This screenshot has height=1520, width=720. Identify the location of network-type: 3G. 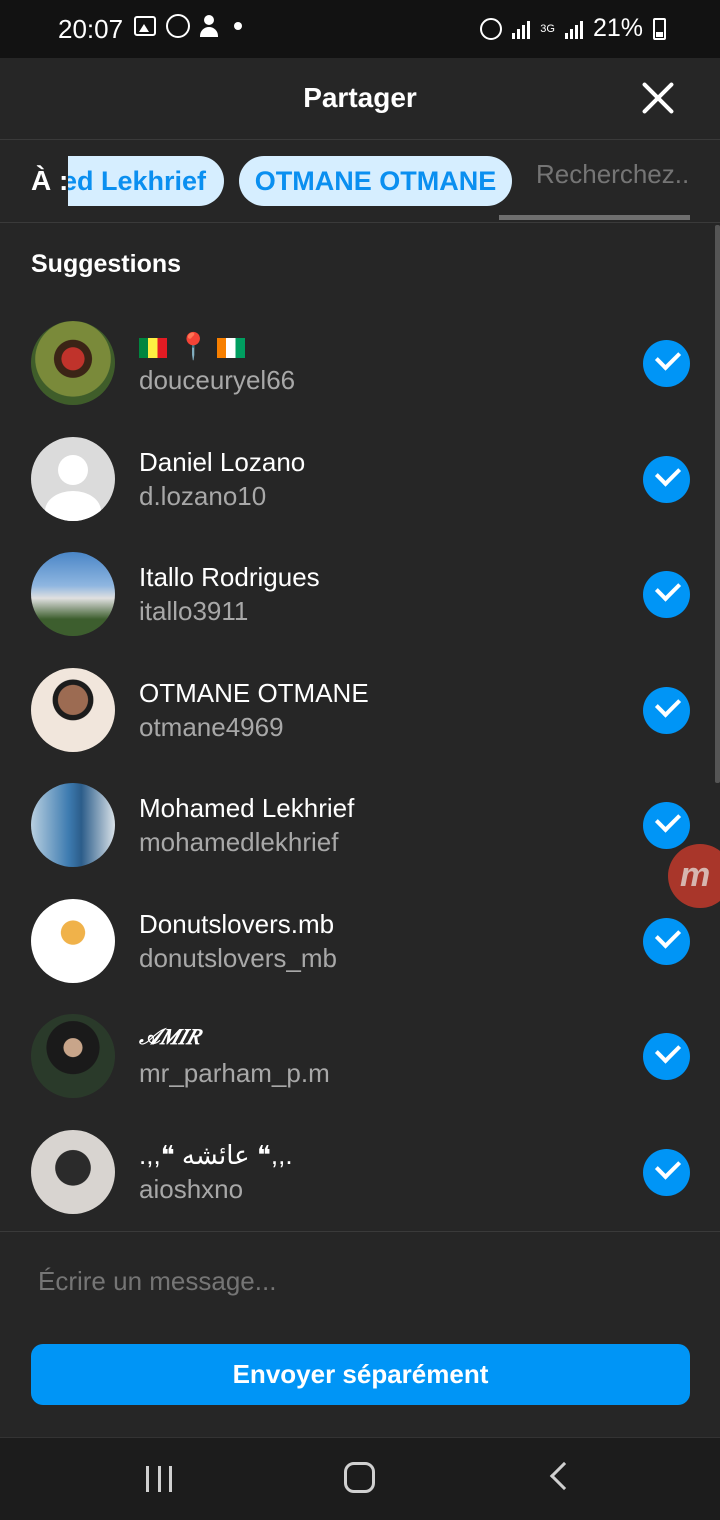
(547, 28).